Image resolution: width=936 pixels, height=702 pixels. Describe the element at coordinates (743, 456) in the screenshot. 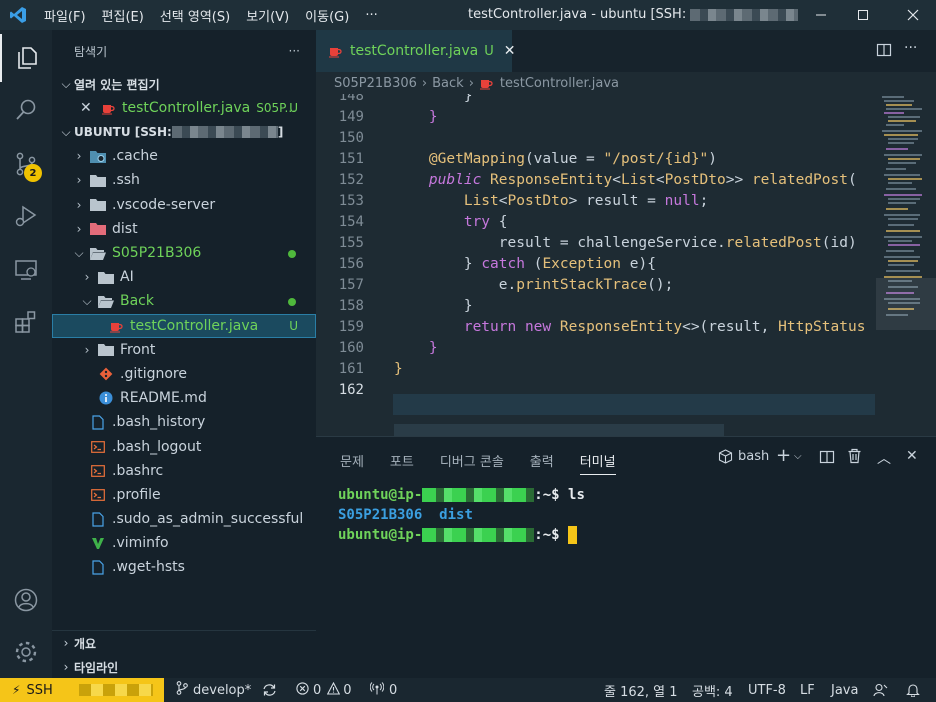

I see `terminal-shell-selector: bash` at that location.